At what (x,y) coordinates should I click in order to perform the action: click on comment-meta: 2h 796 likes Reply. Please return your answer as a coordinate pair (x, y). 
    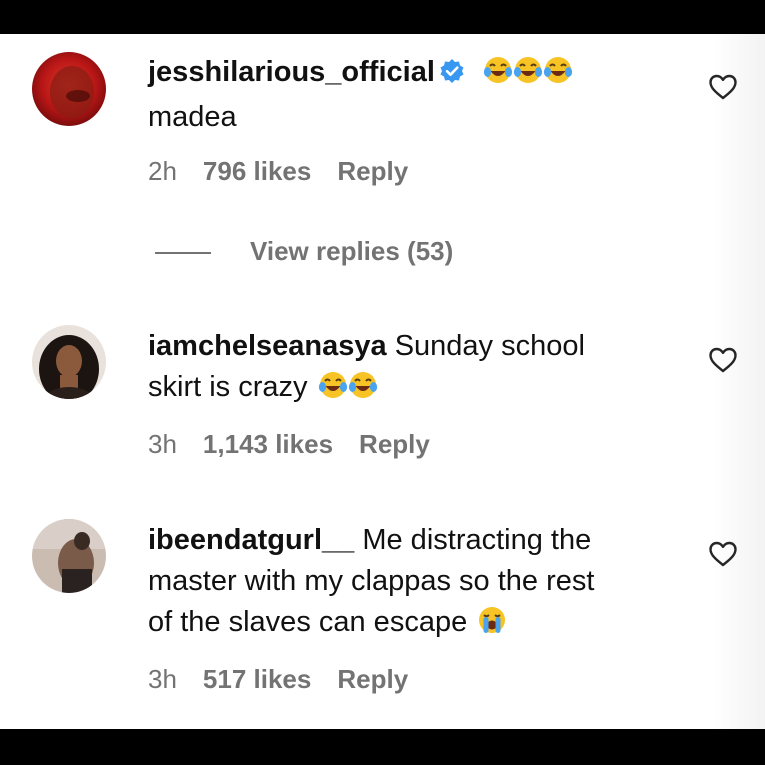
    Looking at the image, I should click on (278, 171).